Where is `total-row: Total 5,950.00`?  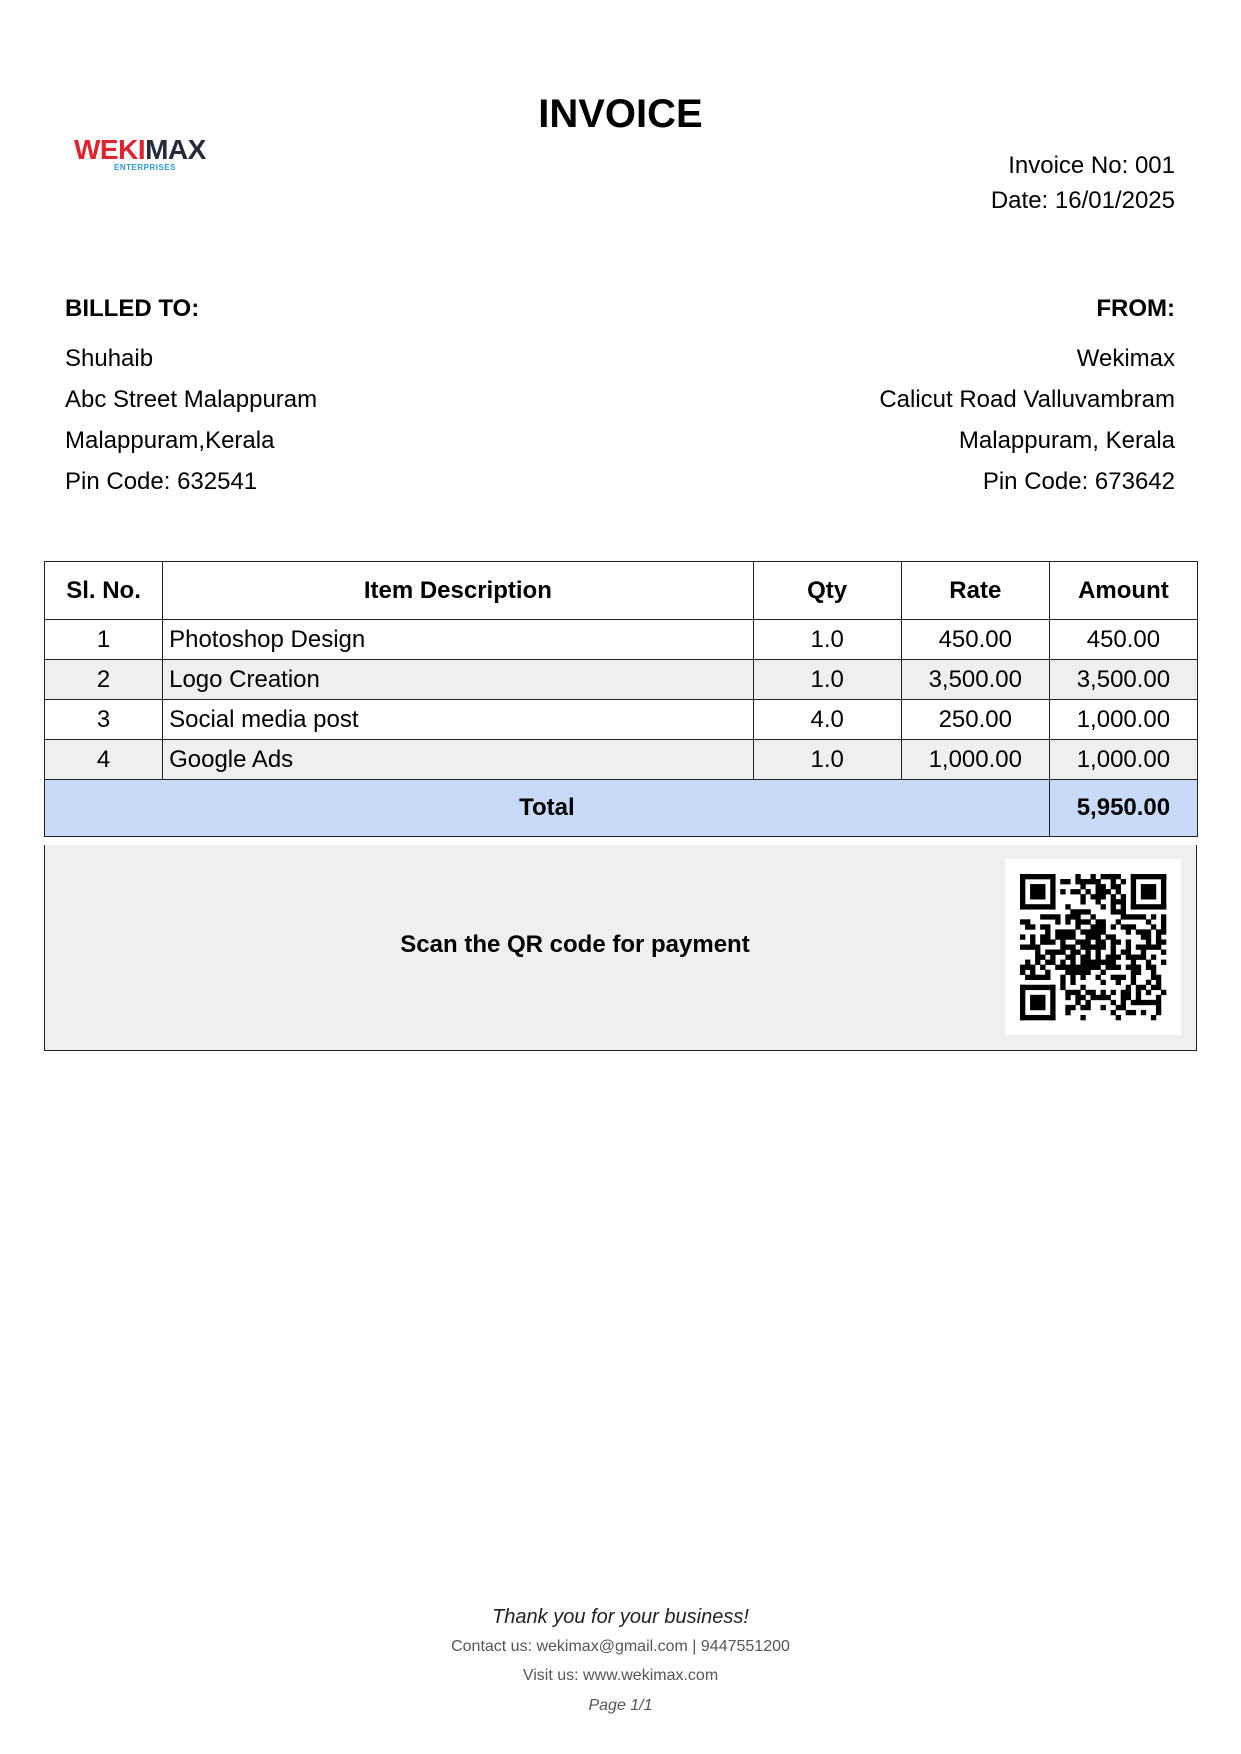
total-row: Total 5,950.00 is located at coordinates (621, 808).